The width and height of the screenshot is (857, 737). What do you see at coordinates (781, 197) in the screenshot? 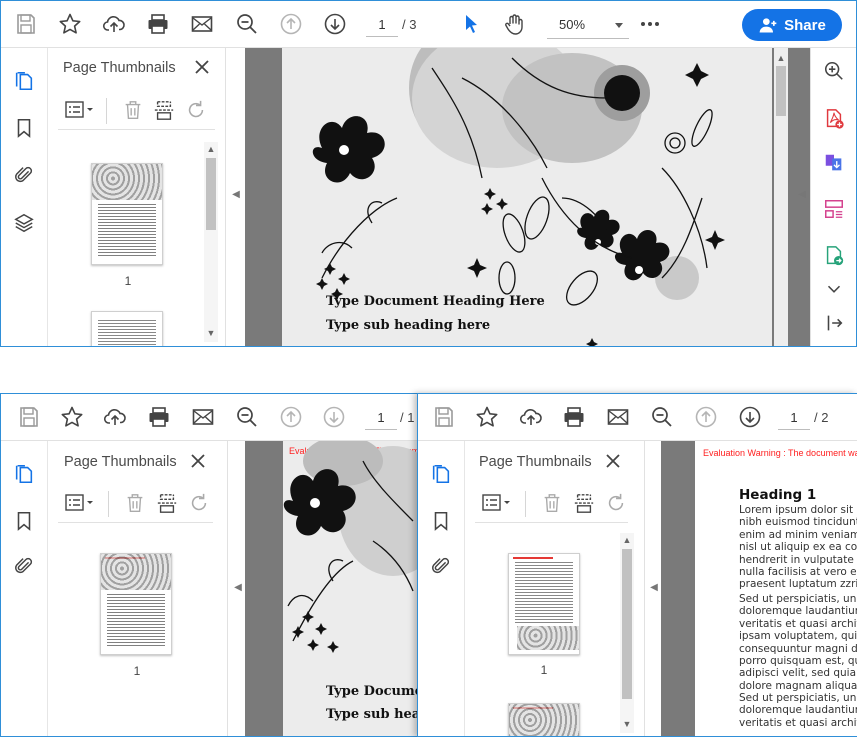
I see `document-scrollbar: ▲` at bounding box center [781, 197].